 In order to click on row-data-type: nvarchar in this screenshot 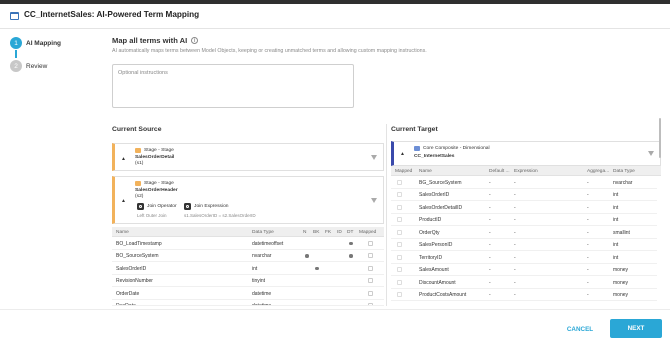, I will do `click(623, 182)`.